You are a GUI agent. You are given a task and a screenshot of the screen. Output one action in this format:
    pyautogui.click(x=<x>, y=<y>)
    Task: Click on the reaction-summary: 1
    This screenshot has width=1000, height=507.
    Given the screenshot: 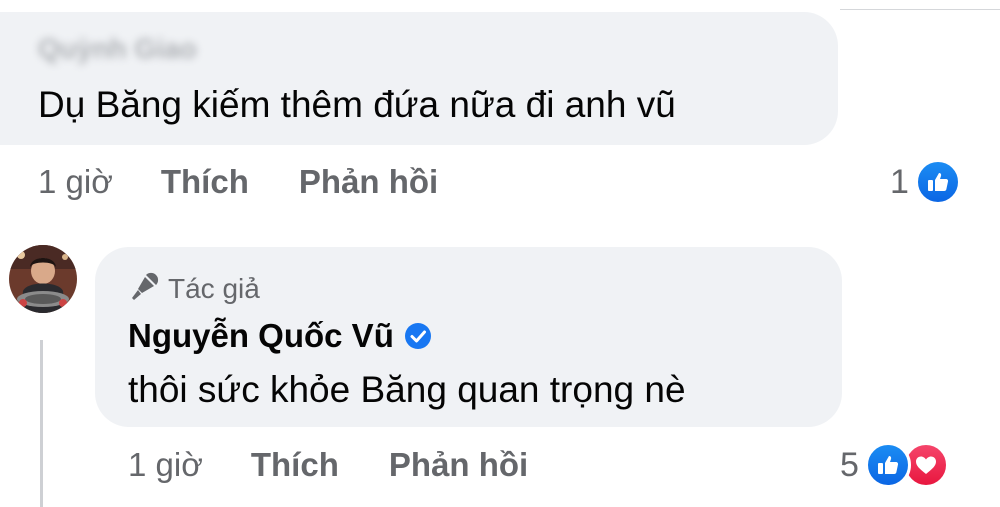 What is the action you would take?
    pyautogui.click(x=925, y=182)
    